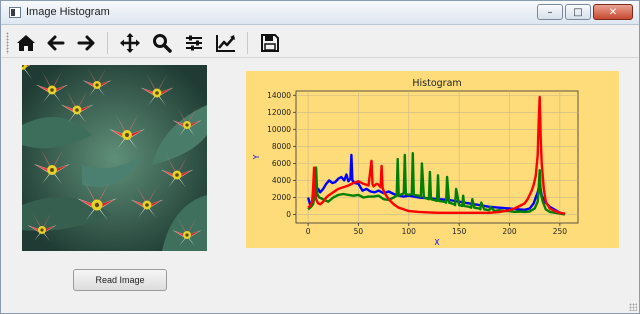 This screenshot has width=640, height=314. Describe the element at coordinates (281, 163) in the screenshot. I see `y-tick-label: 6000` at that location.